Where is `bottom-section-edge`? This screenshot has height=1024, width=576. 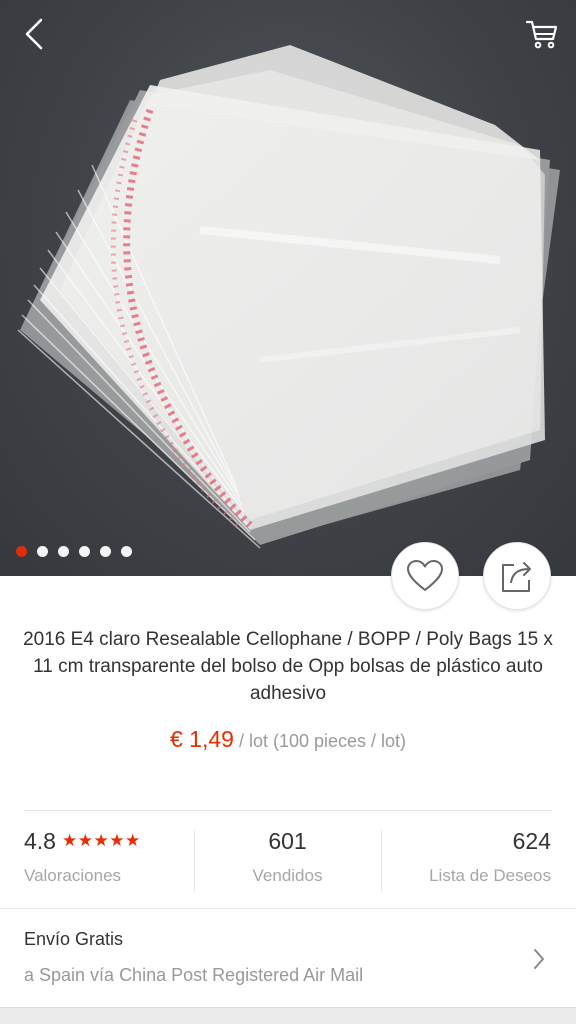 bottom-section-edge is located at coordinates (288, 1015).